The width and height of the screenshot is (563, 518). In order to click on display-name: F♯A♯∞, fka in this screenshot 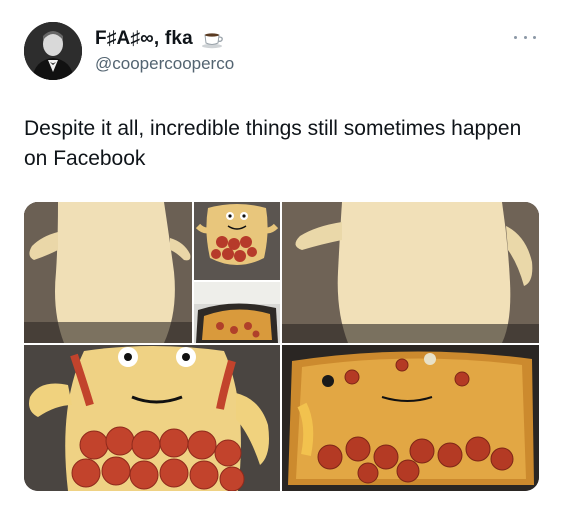, I will do `click(144, 39)`.